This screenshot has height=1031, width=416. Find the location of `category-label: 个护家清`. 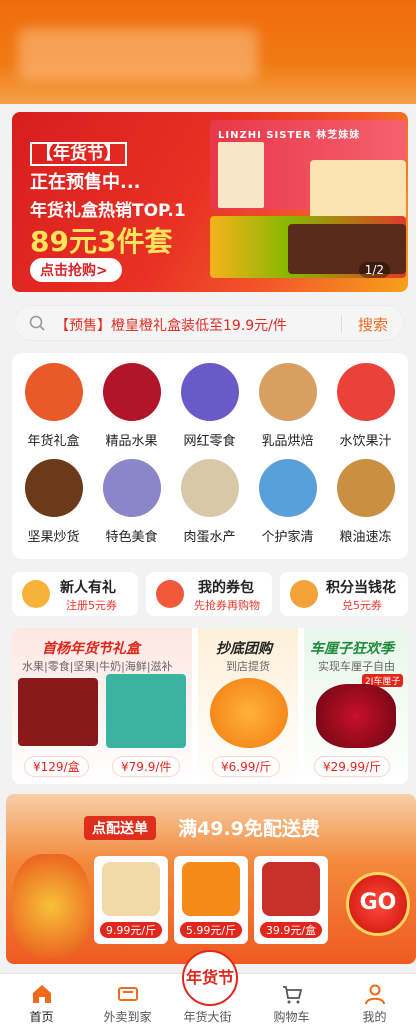

category-label: 个护家清 is located at coordinates (287, 537).